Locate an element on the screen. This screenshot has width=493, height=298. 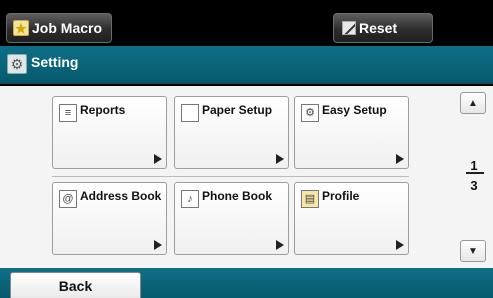
phone-book-icon: ♪ is located at coordinates (190, 199).